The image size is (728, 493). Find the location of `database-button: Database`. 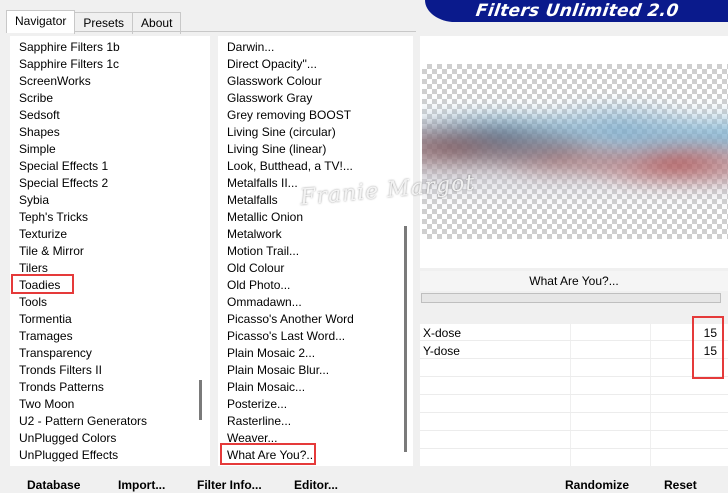

database-button: Database is located at coordinates (53, 485).